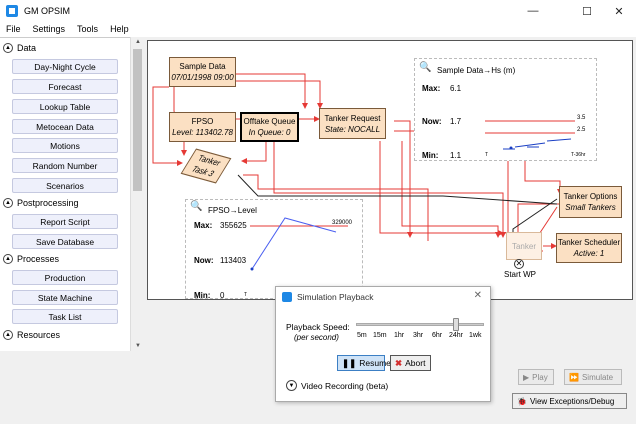  I want to click on dialog-close-icon: ✕, so click(478, 295).